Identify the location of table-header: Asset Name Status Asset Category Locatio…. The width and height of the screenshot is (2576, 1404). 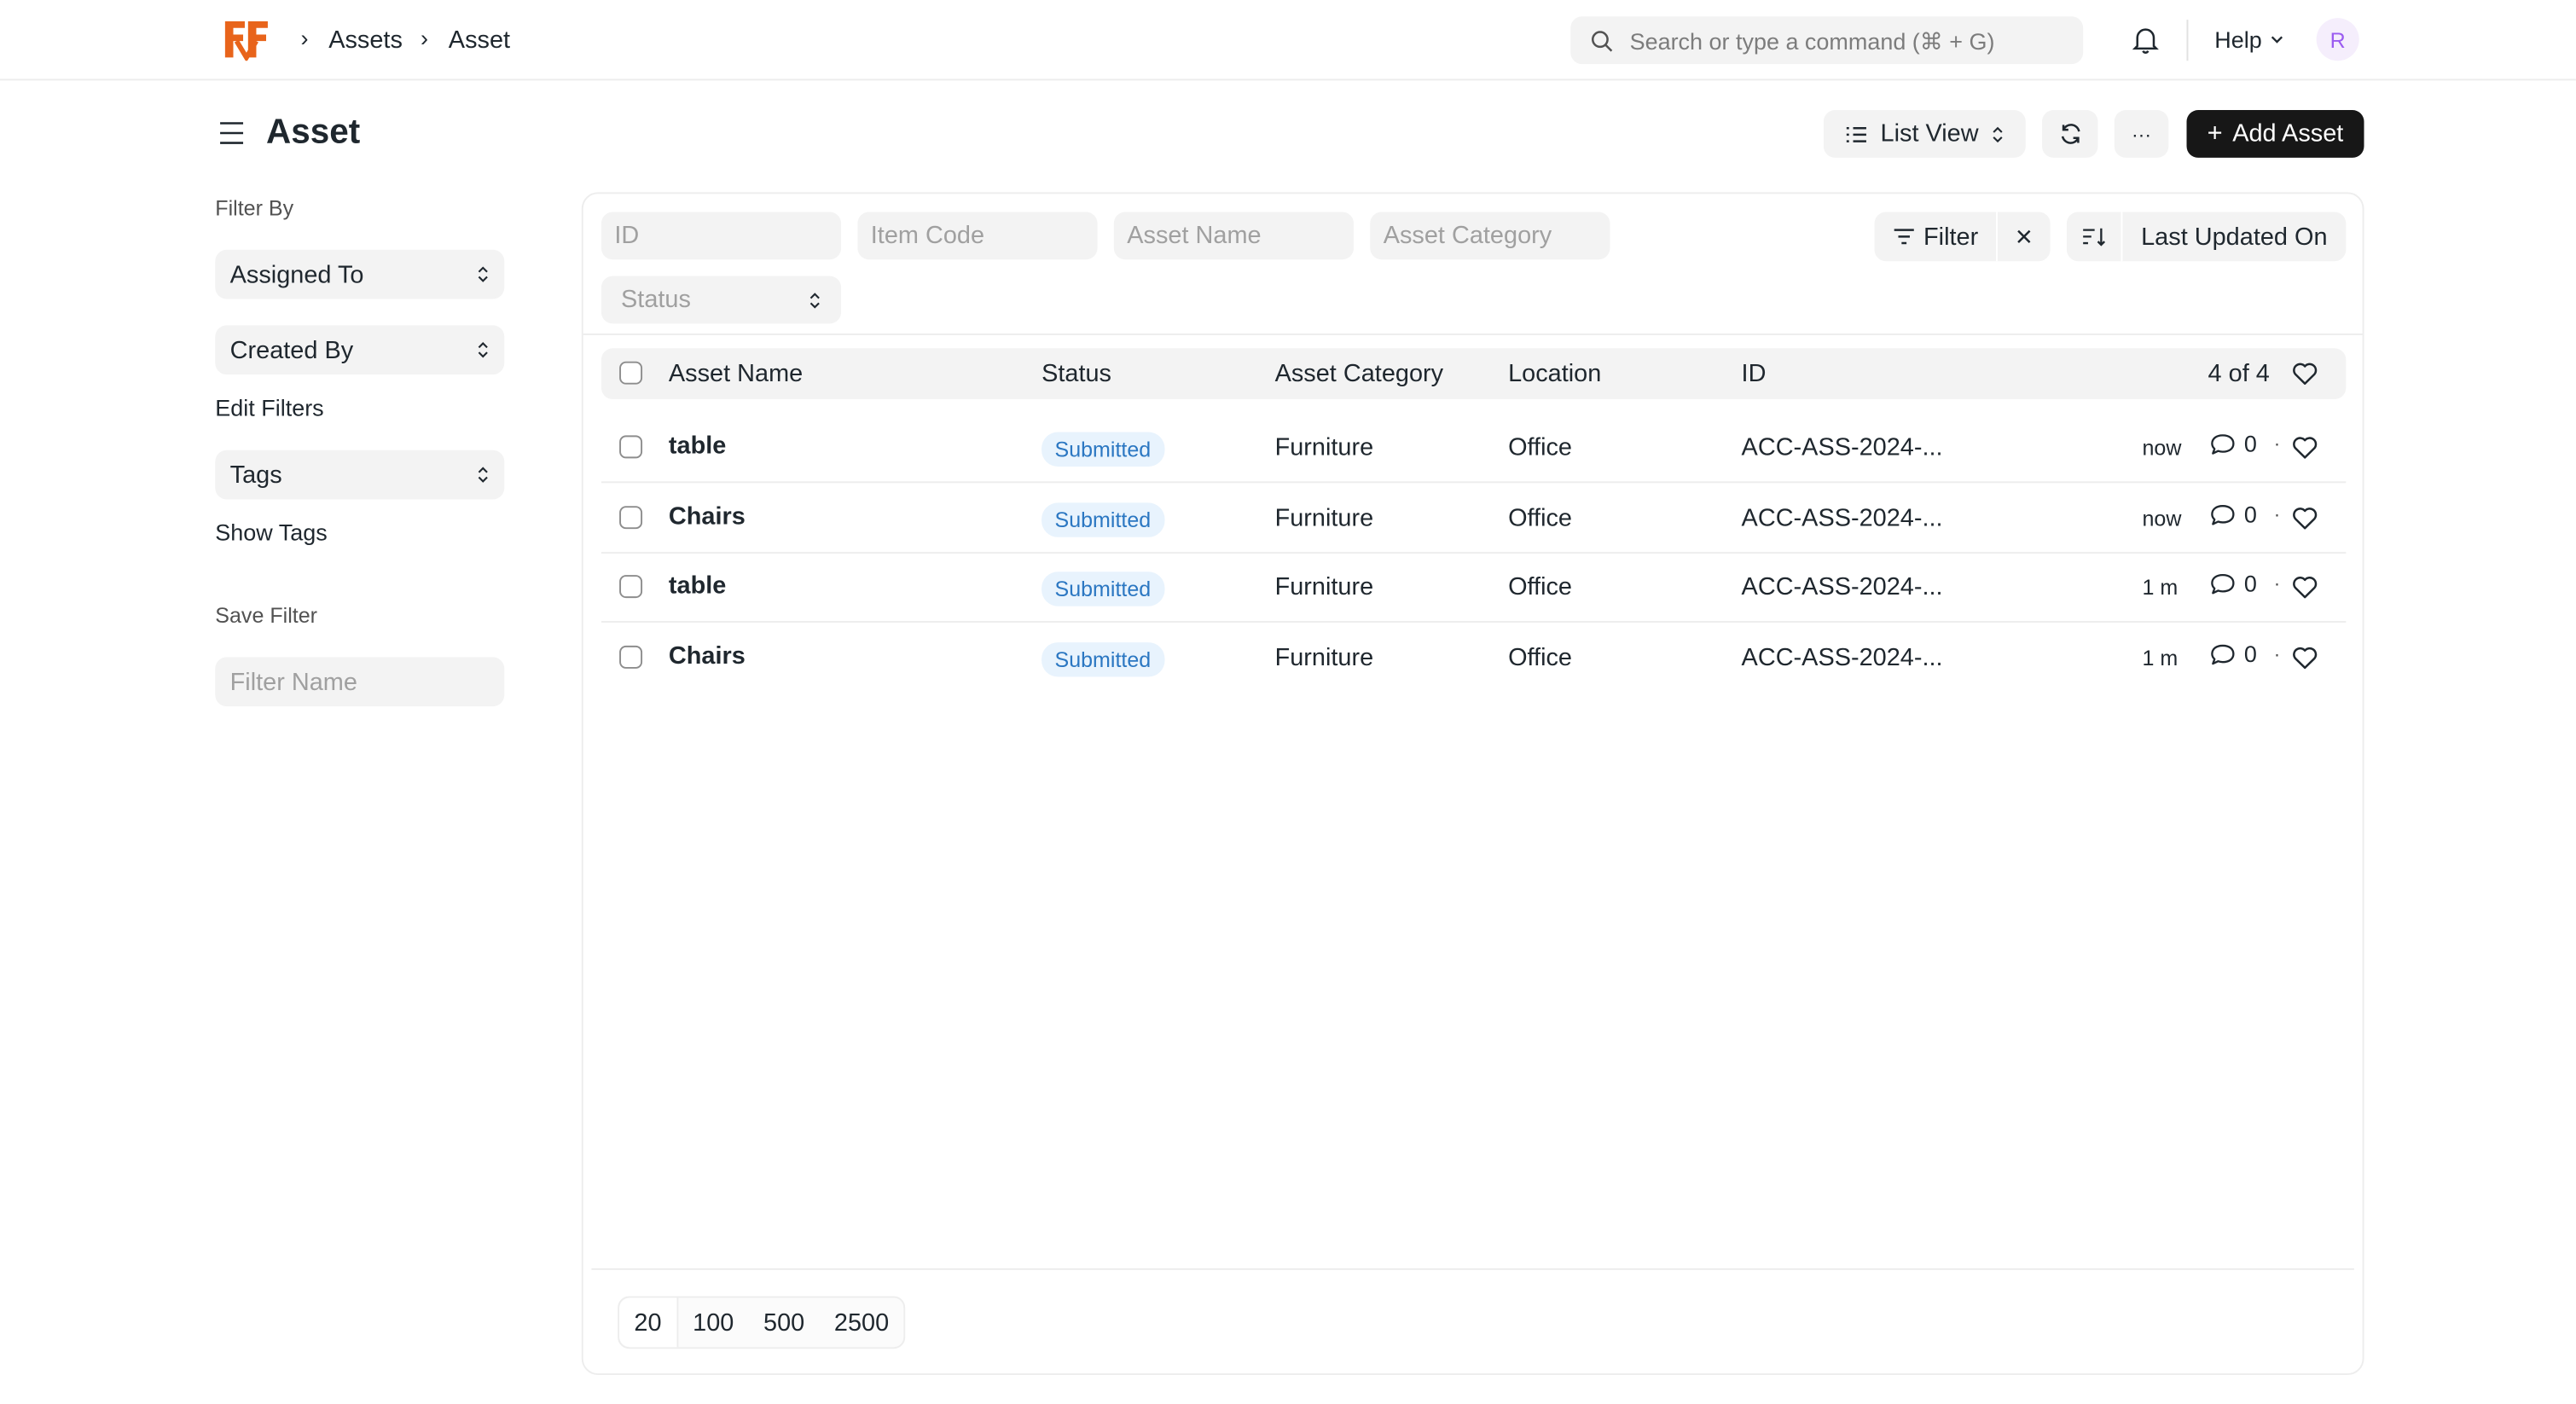
(1473, 374).